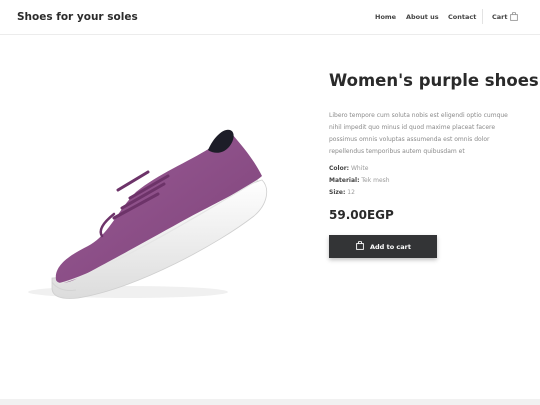 This screenshot has height=405, width=540. I want to click on footer-strip, so click(270, 402).